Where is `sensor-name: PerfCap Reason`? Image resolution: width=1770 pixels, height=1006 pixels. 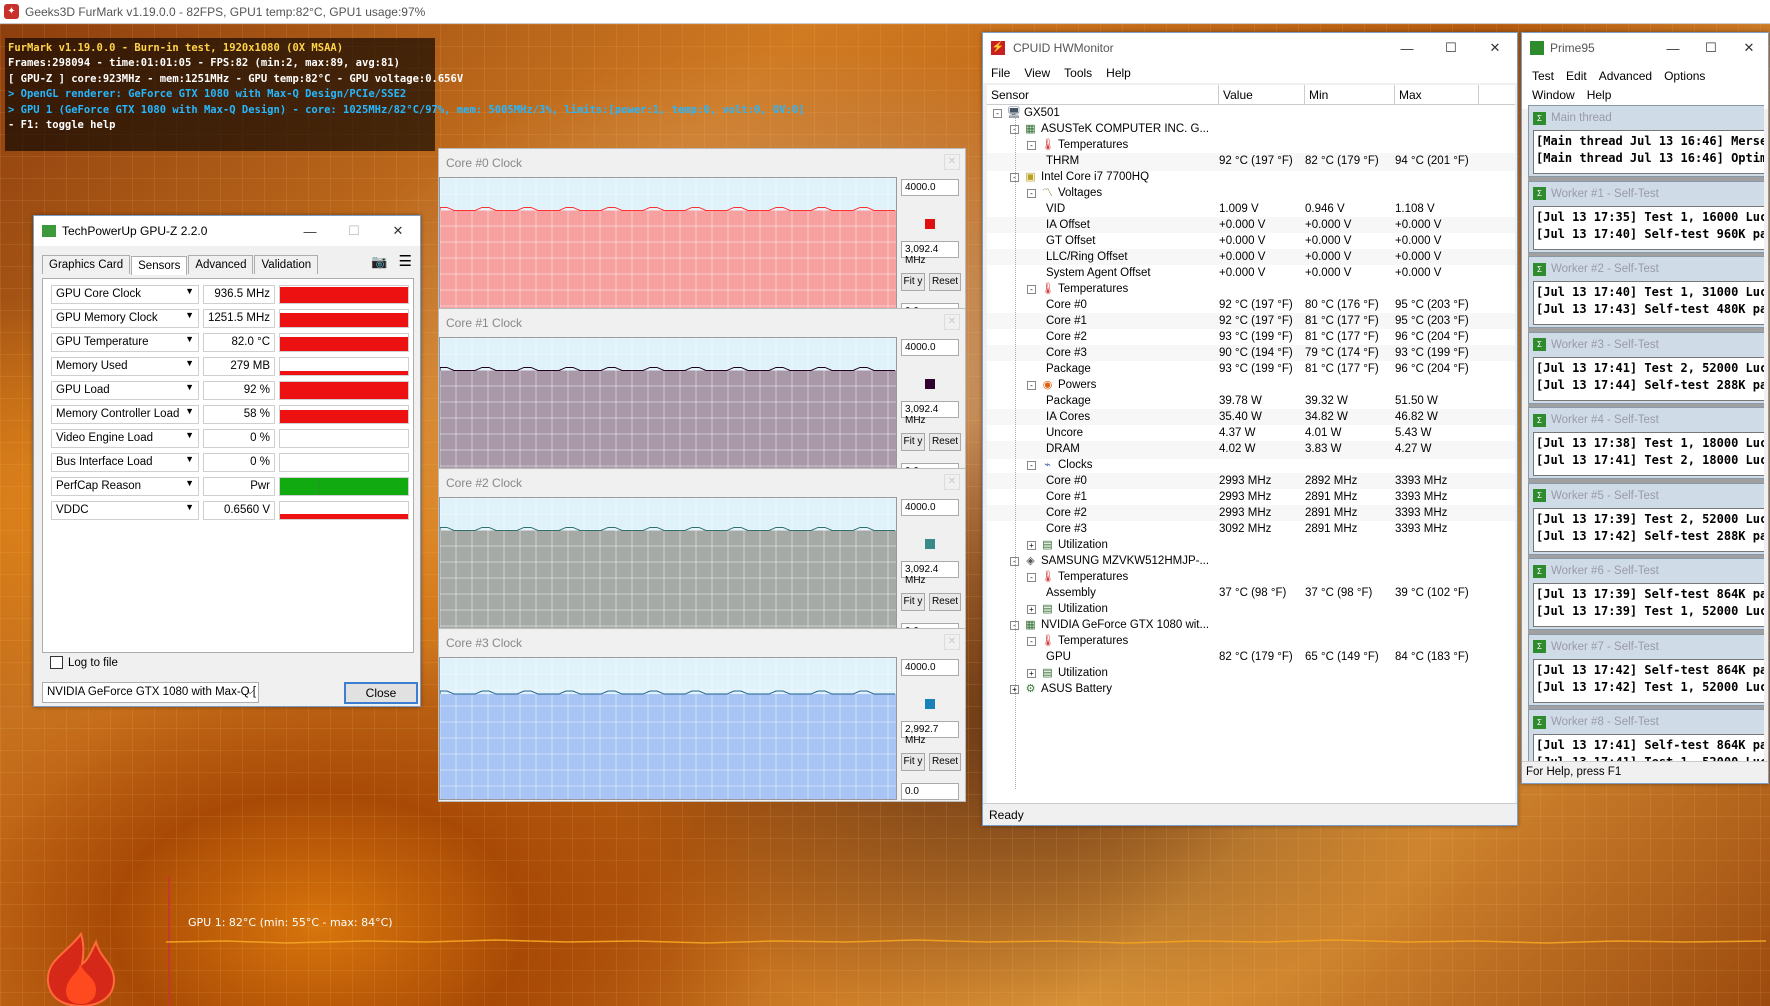
sensor-name: PerfCap Reason is located at coordinates (99, 486).